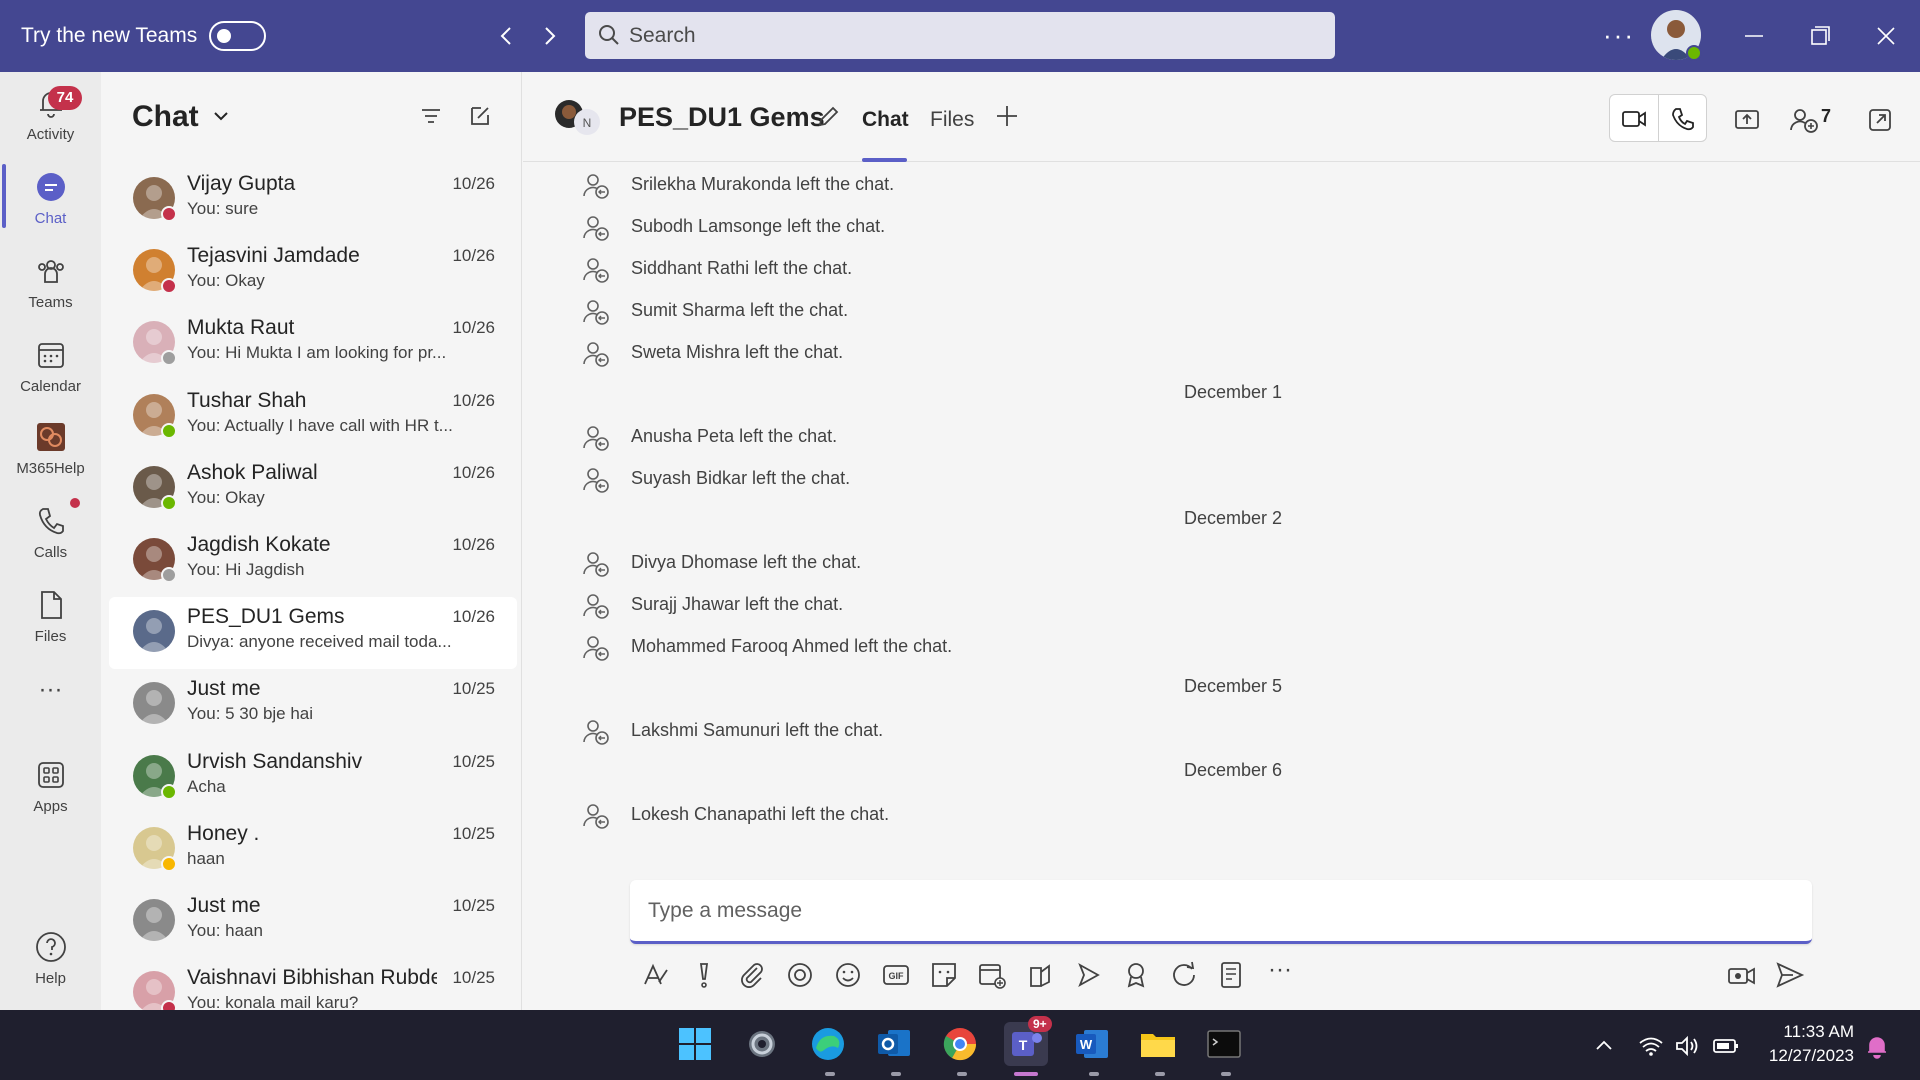 The image size is (1920, 1080). I want to click on schedule-meeting-icon, so click(992, 975).